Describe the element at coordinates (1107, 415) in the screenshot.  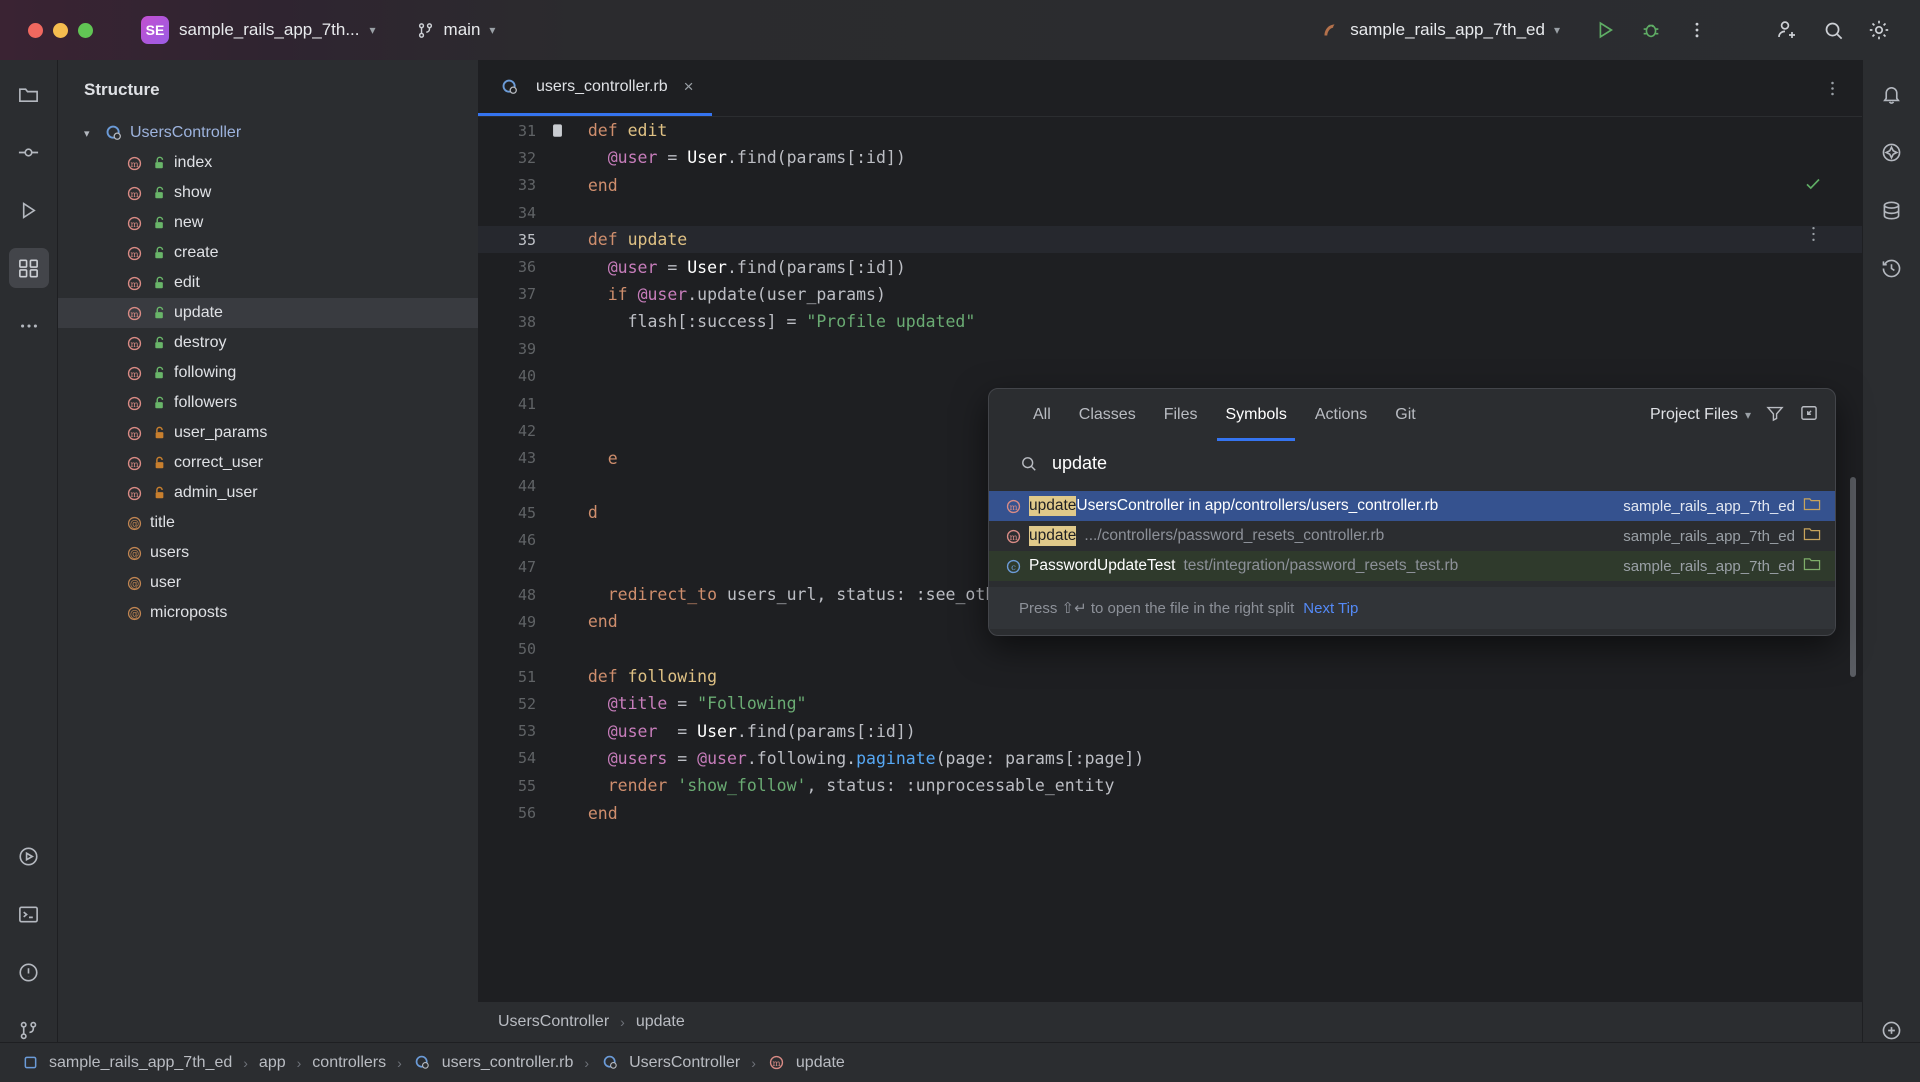
I see `search-tab-classes: Classes` at that location.